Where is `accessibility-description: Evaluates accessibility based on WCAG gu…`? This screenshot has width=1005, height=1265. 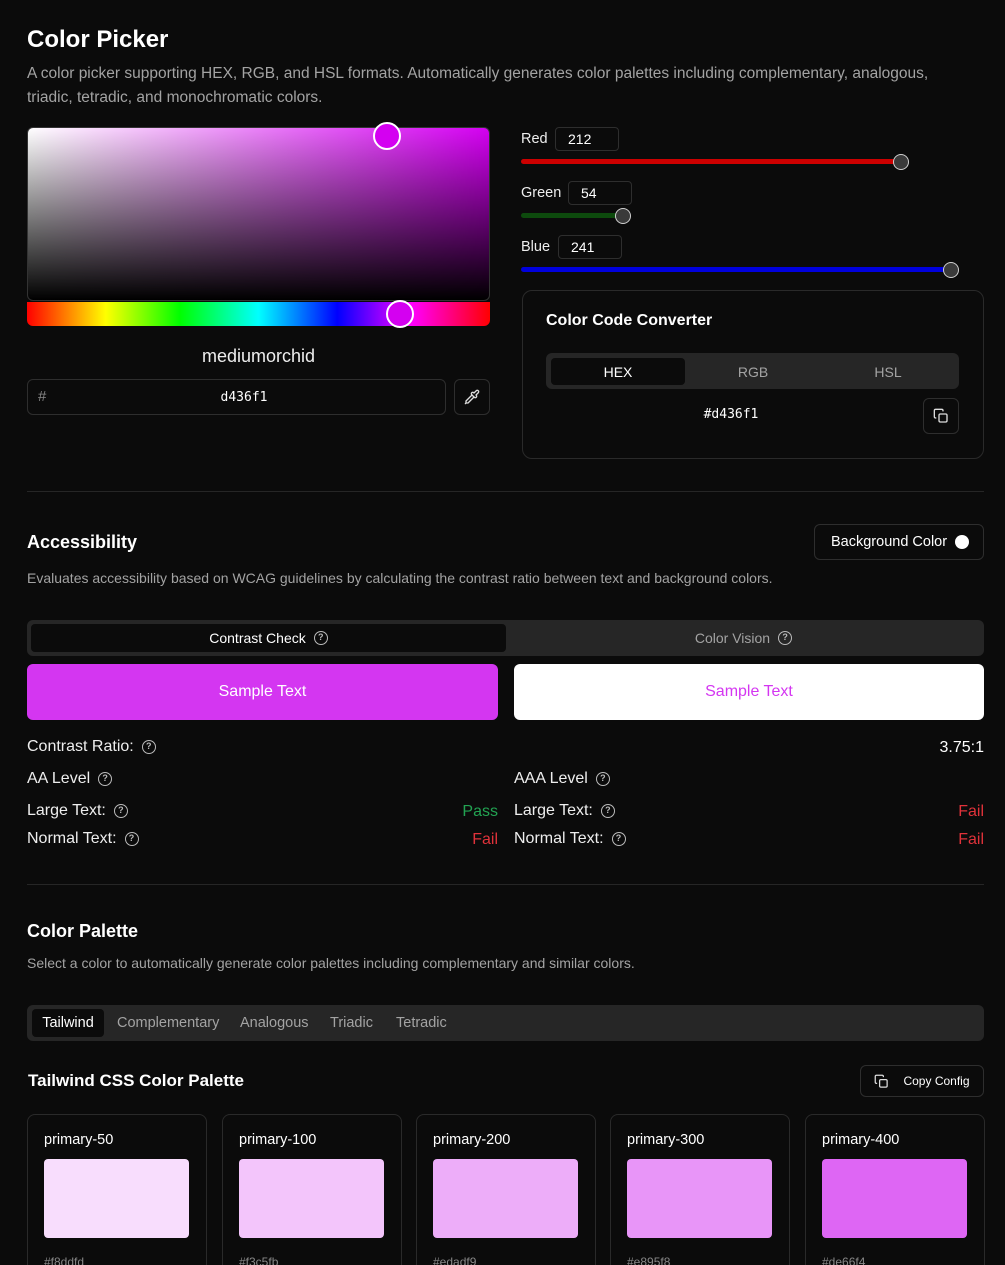 accessibility-description: Evaluates accessibility based on WCAG gu… is located at coordinates (400, 578).